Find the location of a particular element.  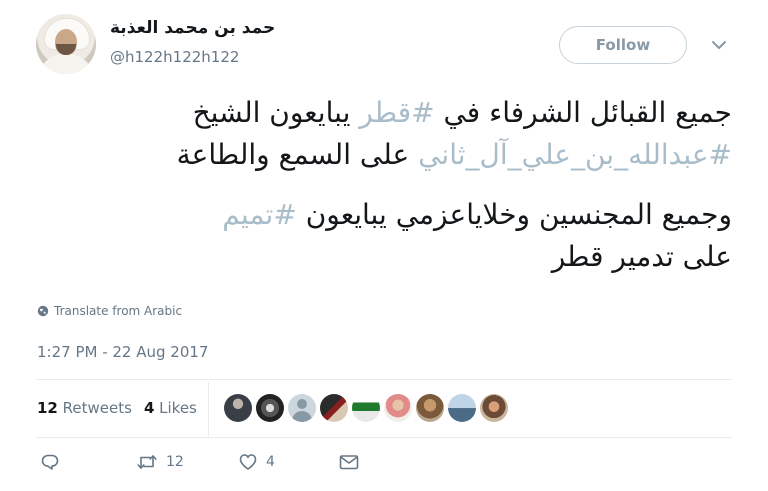

hashtag-link: #تميم is located at coordinates (259, 214).